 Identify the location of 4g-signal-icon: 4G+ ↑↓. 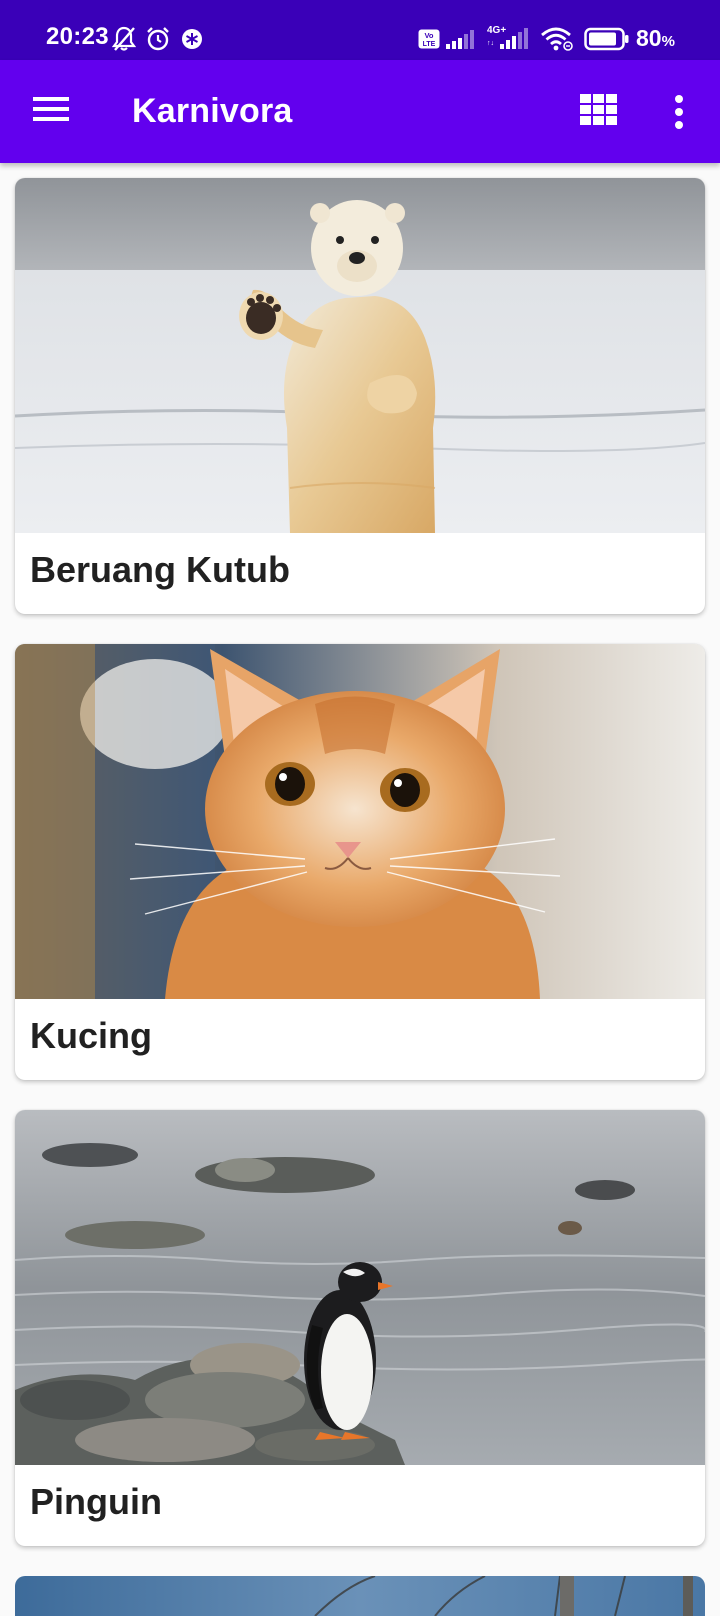
(507, 37).